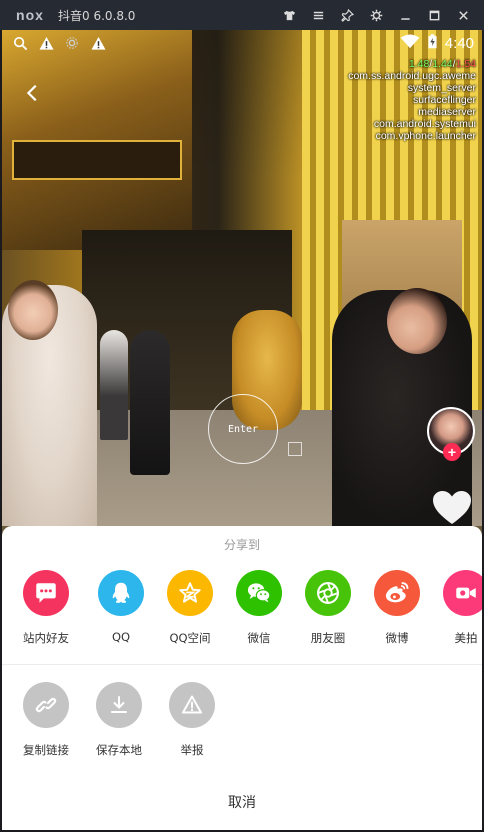  What do you see at coordinates (97, 15) in the screenshot?
I see `window-title: 抖音0 6.0.8.0` at bounding box center [97, 15].